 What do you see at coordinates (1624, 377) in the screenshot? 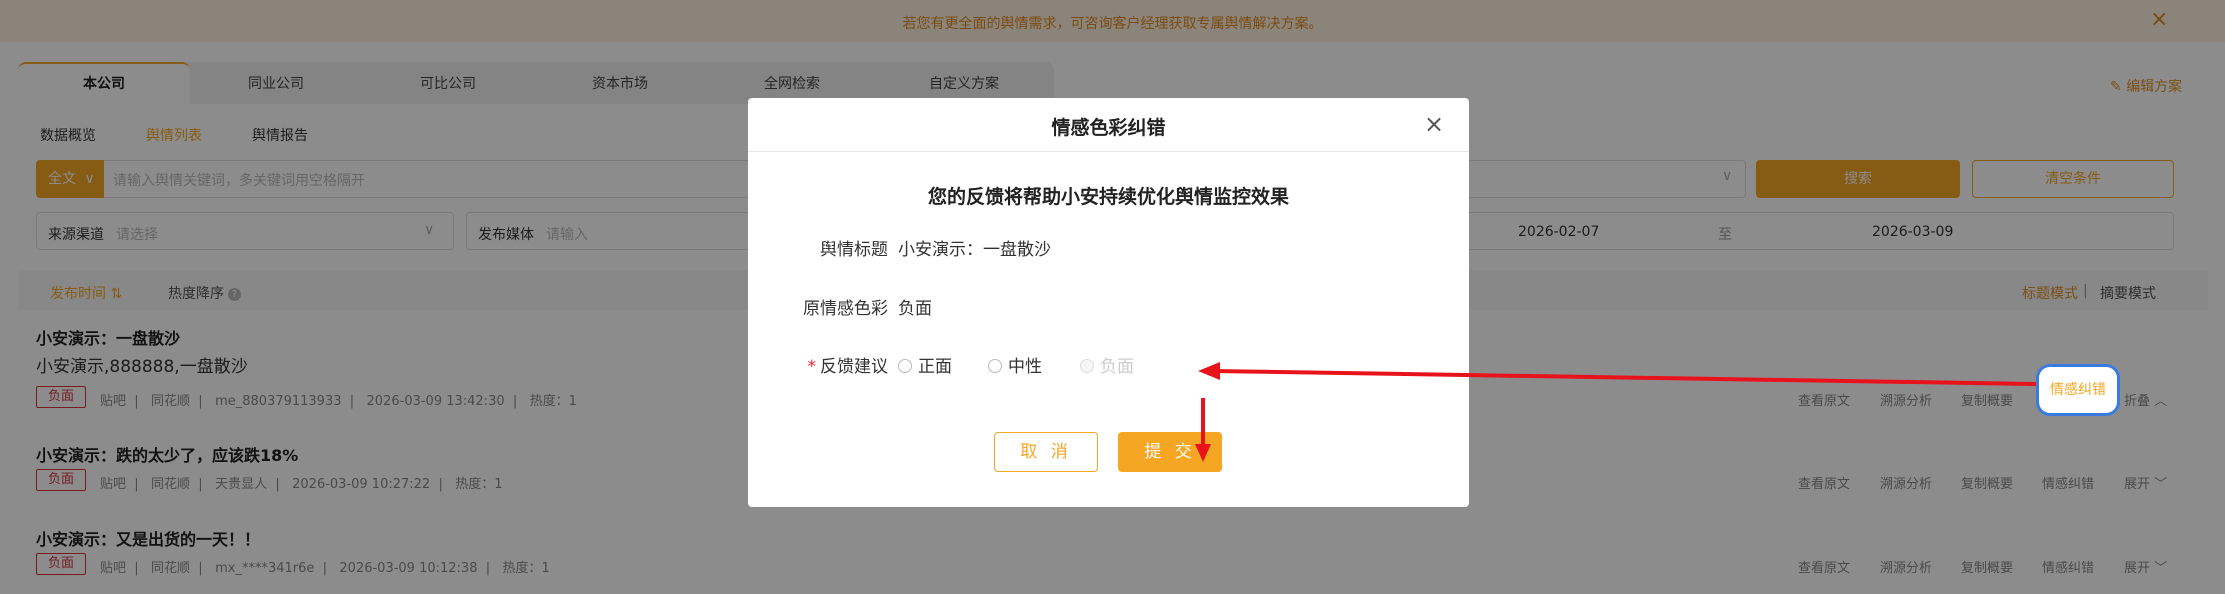
I see `arrow-line-horizontal` at bounding box center [1624, 377].